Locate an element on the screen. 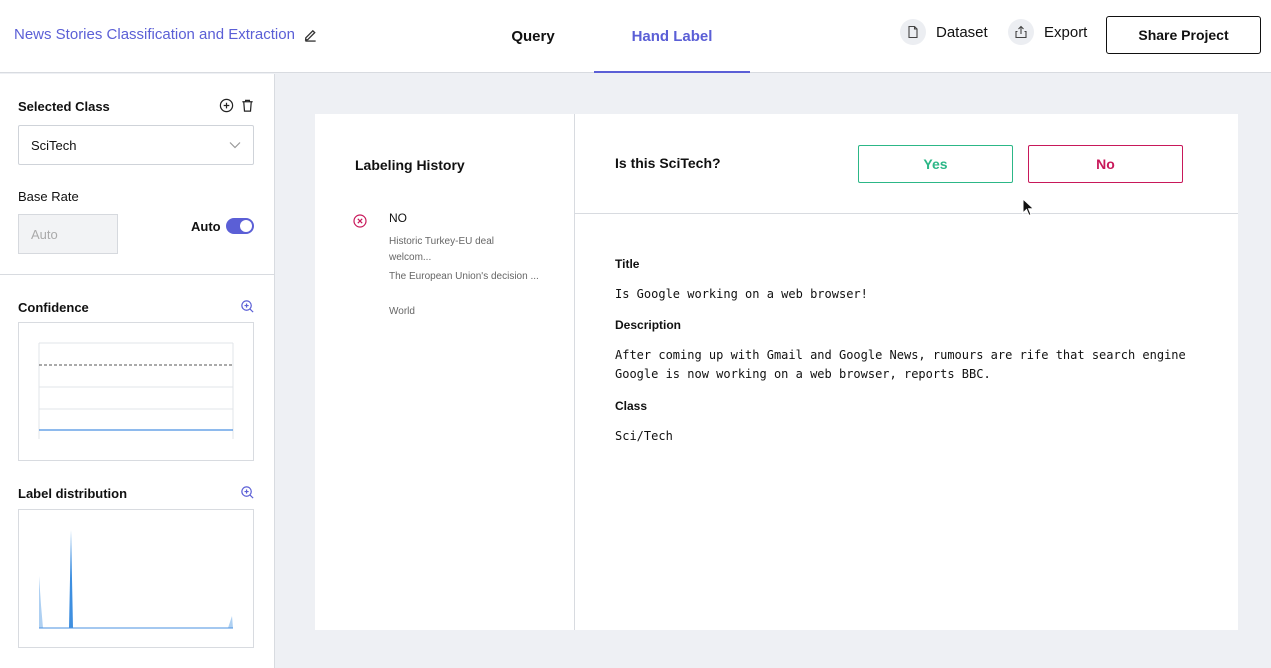 This screenshot has width=1271, height=668. title-value: Is Google working on a web browser! is located at coordinates (741, 294).